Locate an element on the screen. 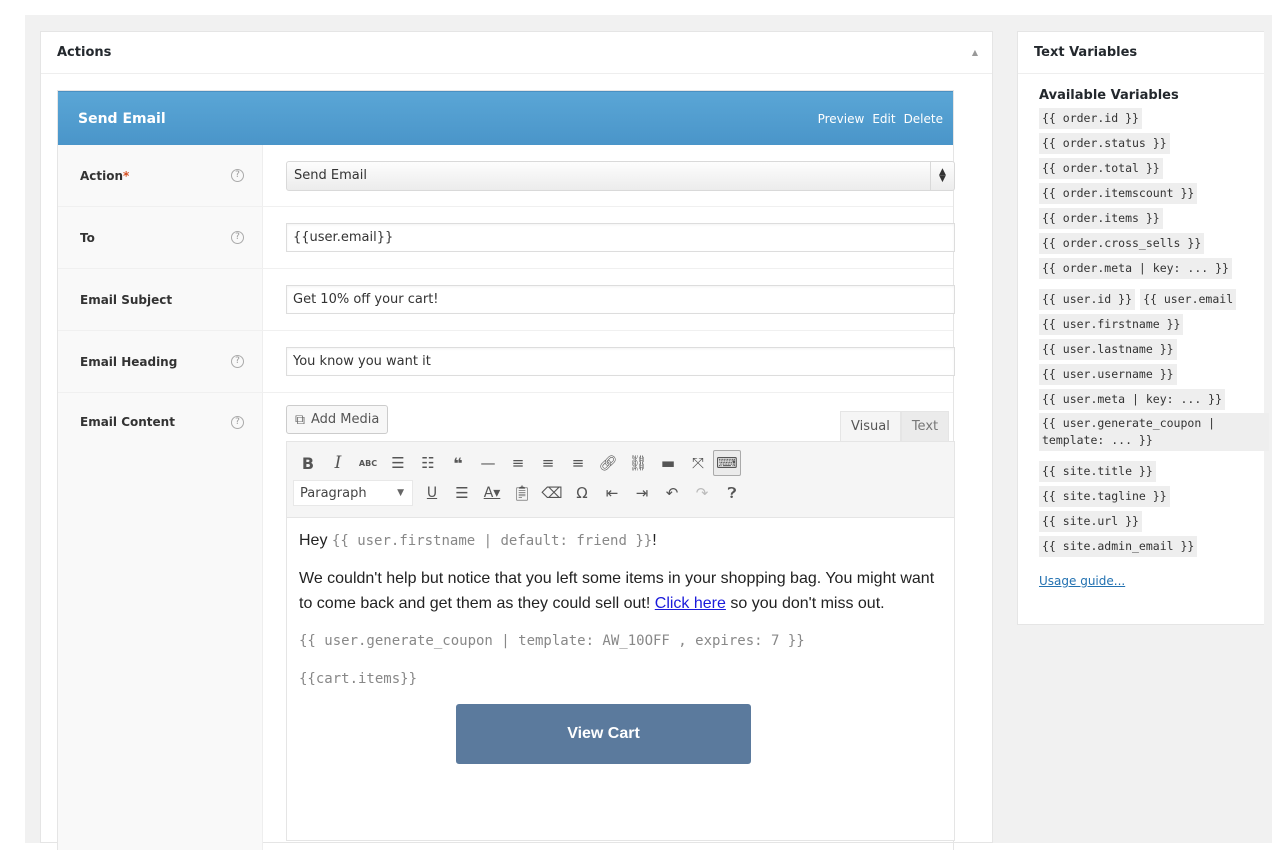  variable-chip: {{ site.tagline }} is located at coordinates (1104, 496).